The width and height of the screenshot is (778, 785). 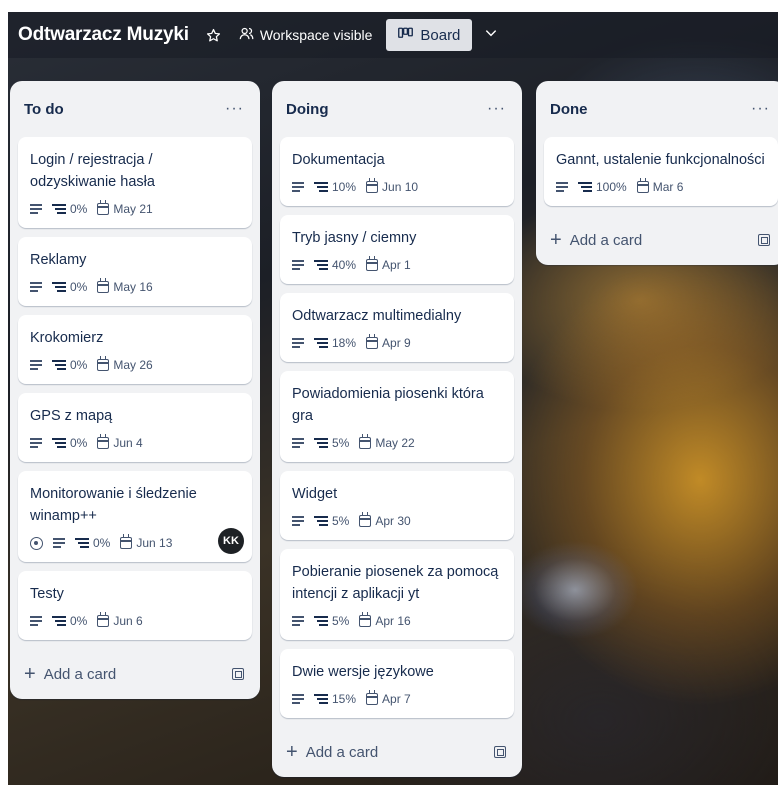 I want to click on due-date-badge: Jun 4, so click(x=120, y=442).